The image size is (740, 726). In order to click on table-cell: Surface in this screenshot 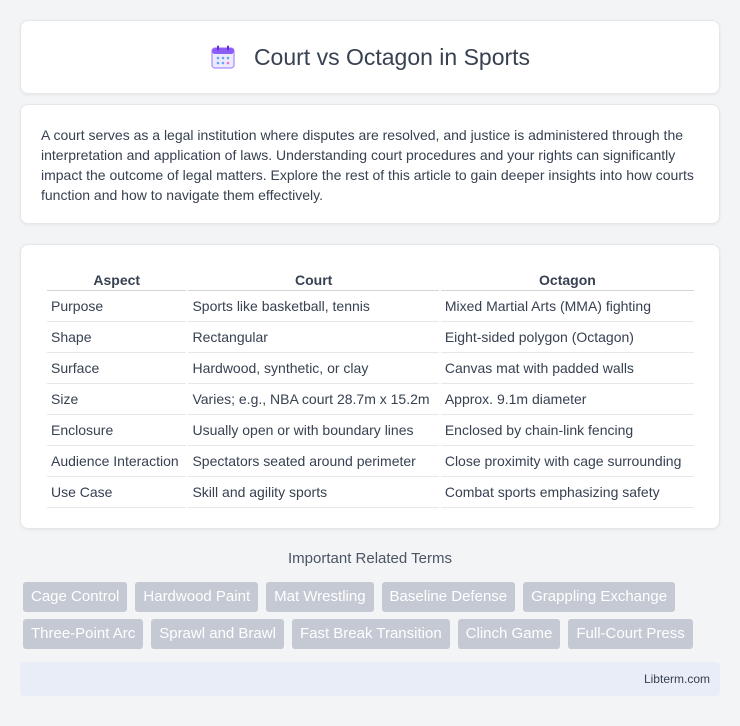, I will do `click(117, 368)`.